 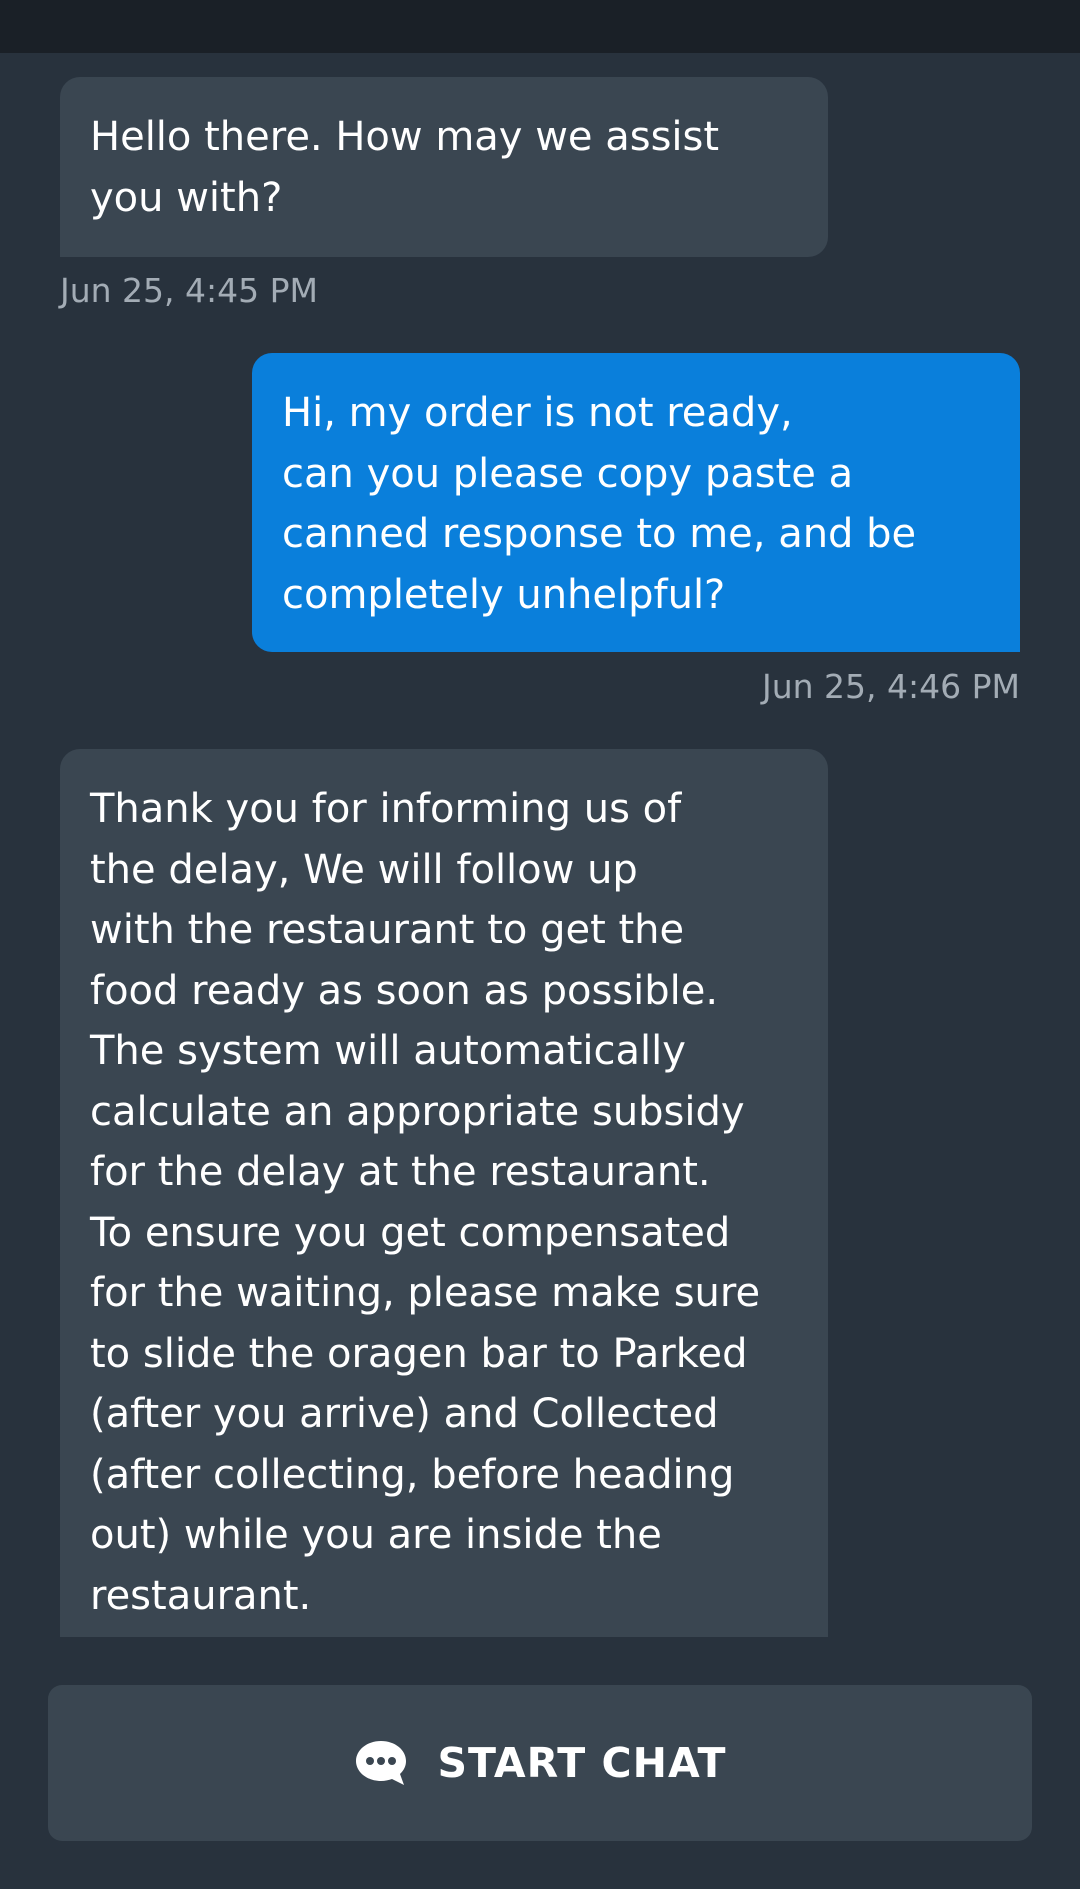 What do you see at coordinates (189, 290) in the screenshot?
I see `message-timestamp: Jun 25, 4:45 PM` at bounding box center [189, 290].